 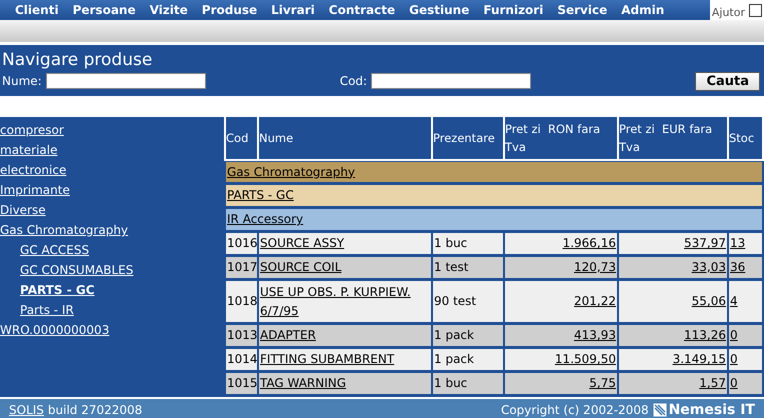 I want to click on menu-item: Gestiune, so click(x=439, y=10).